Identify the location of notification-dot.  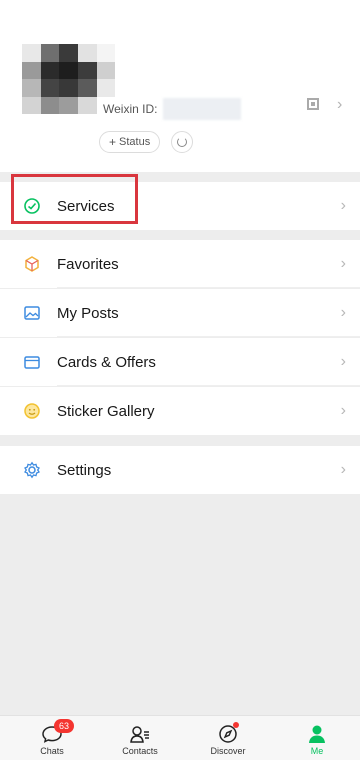
(236, 725).